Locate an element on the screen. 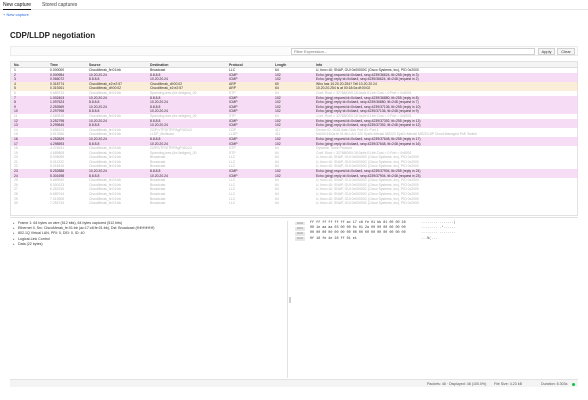  top-tab-bar: New capture Stored captures is located at coordinates (294, 5).